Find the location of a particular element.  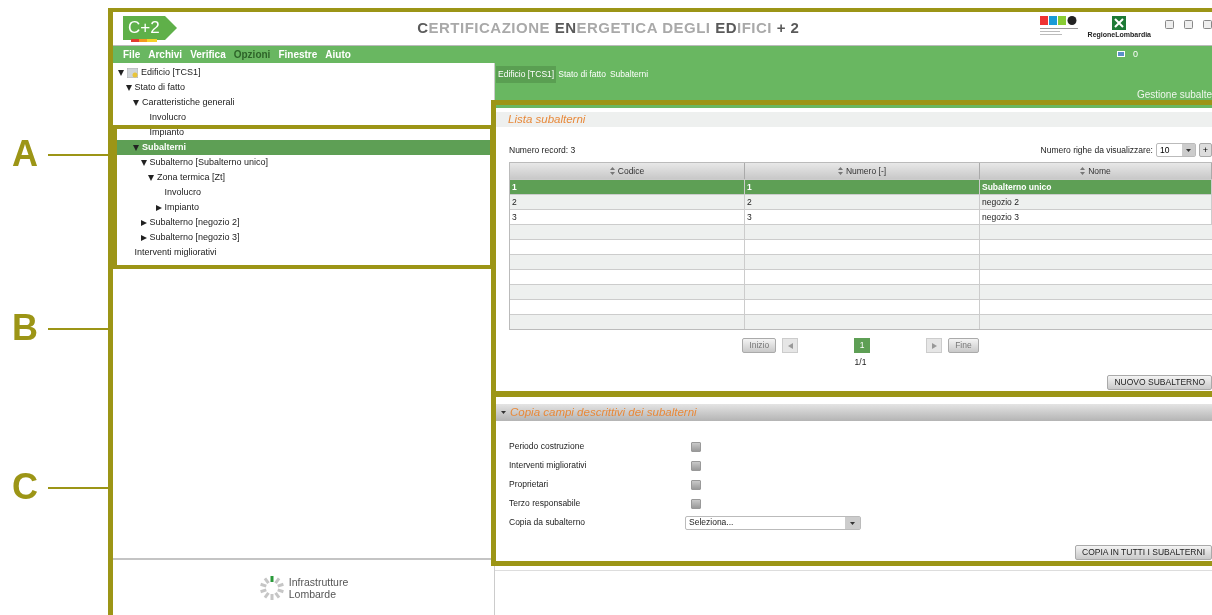

maximize-icon is located at coordinates (1188, 24).